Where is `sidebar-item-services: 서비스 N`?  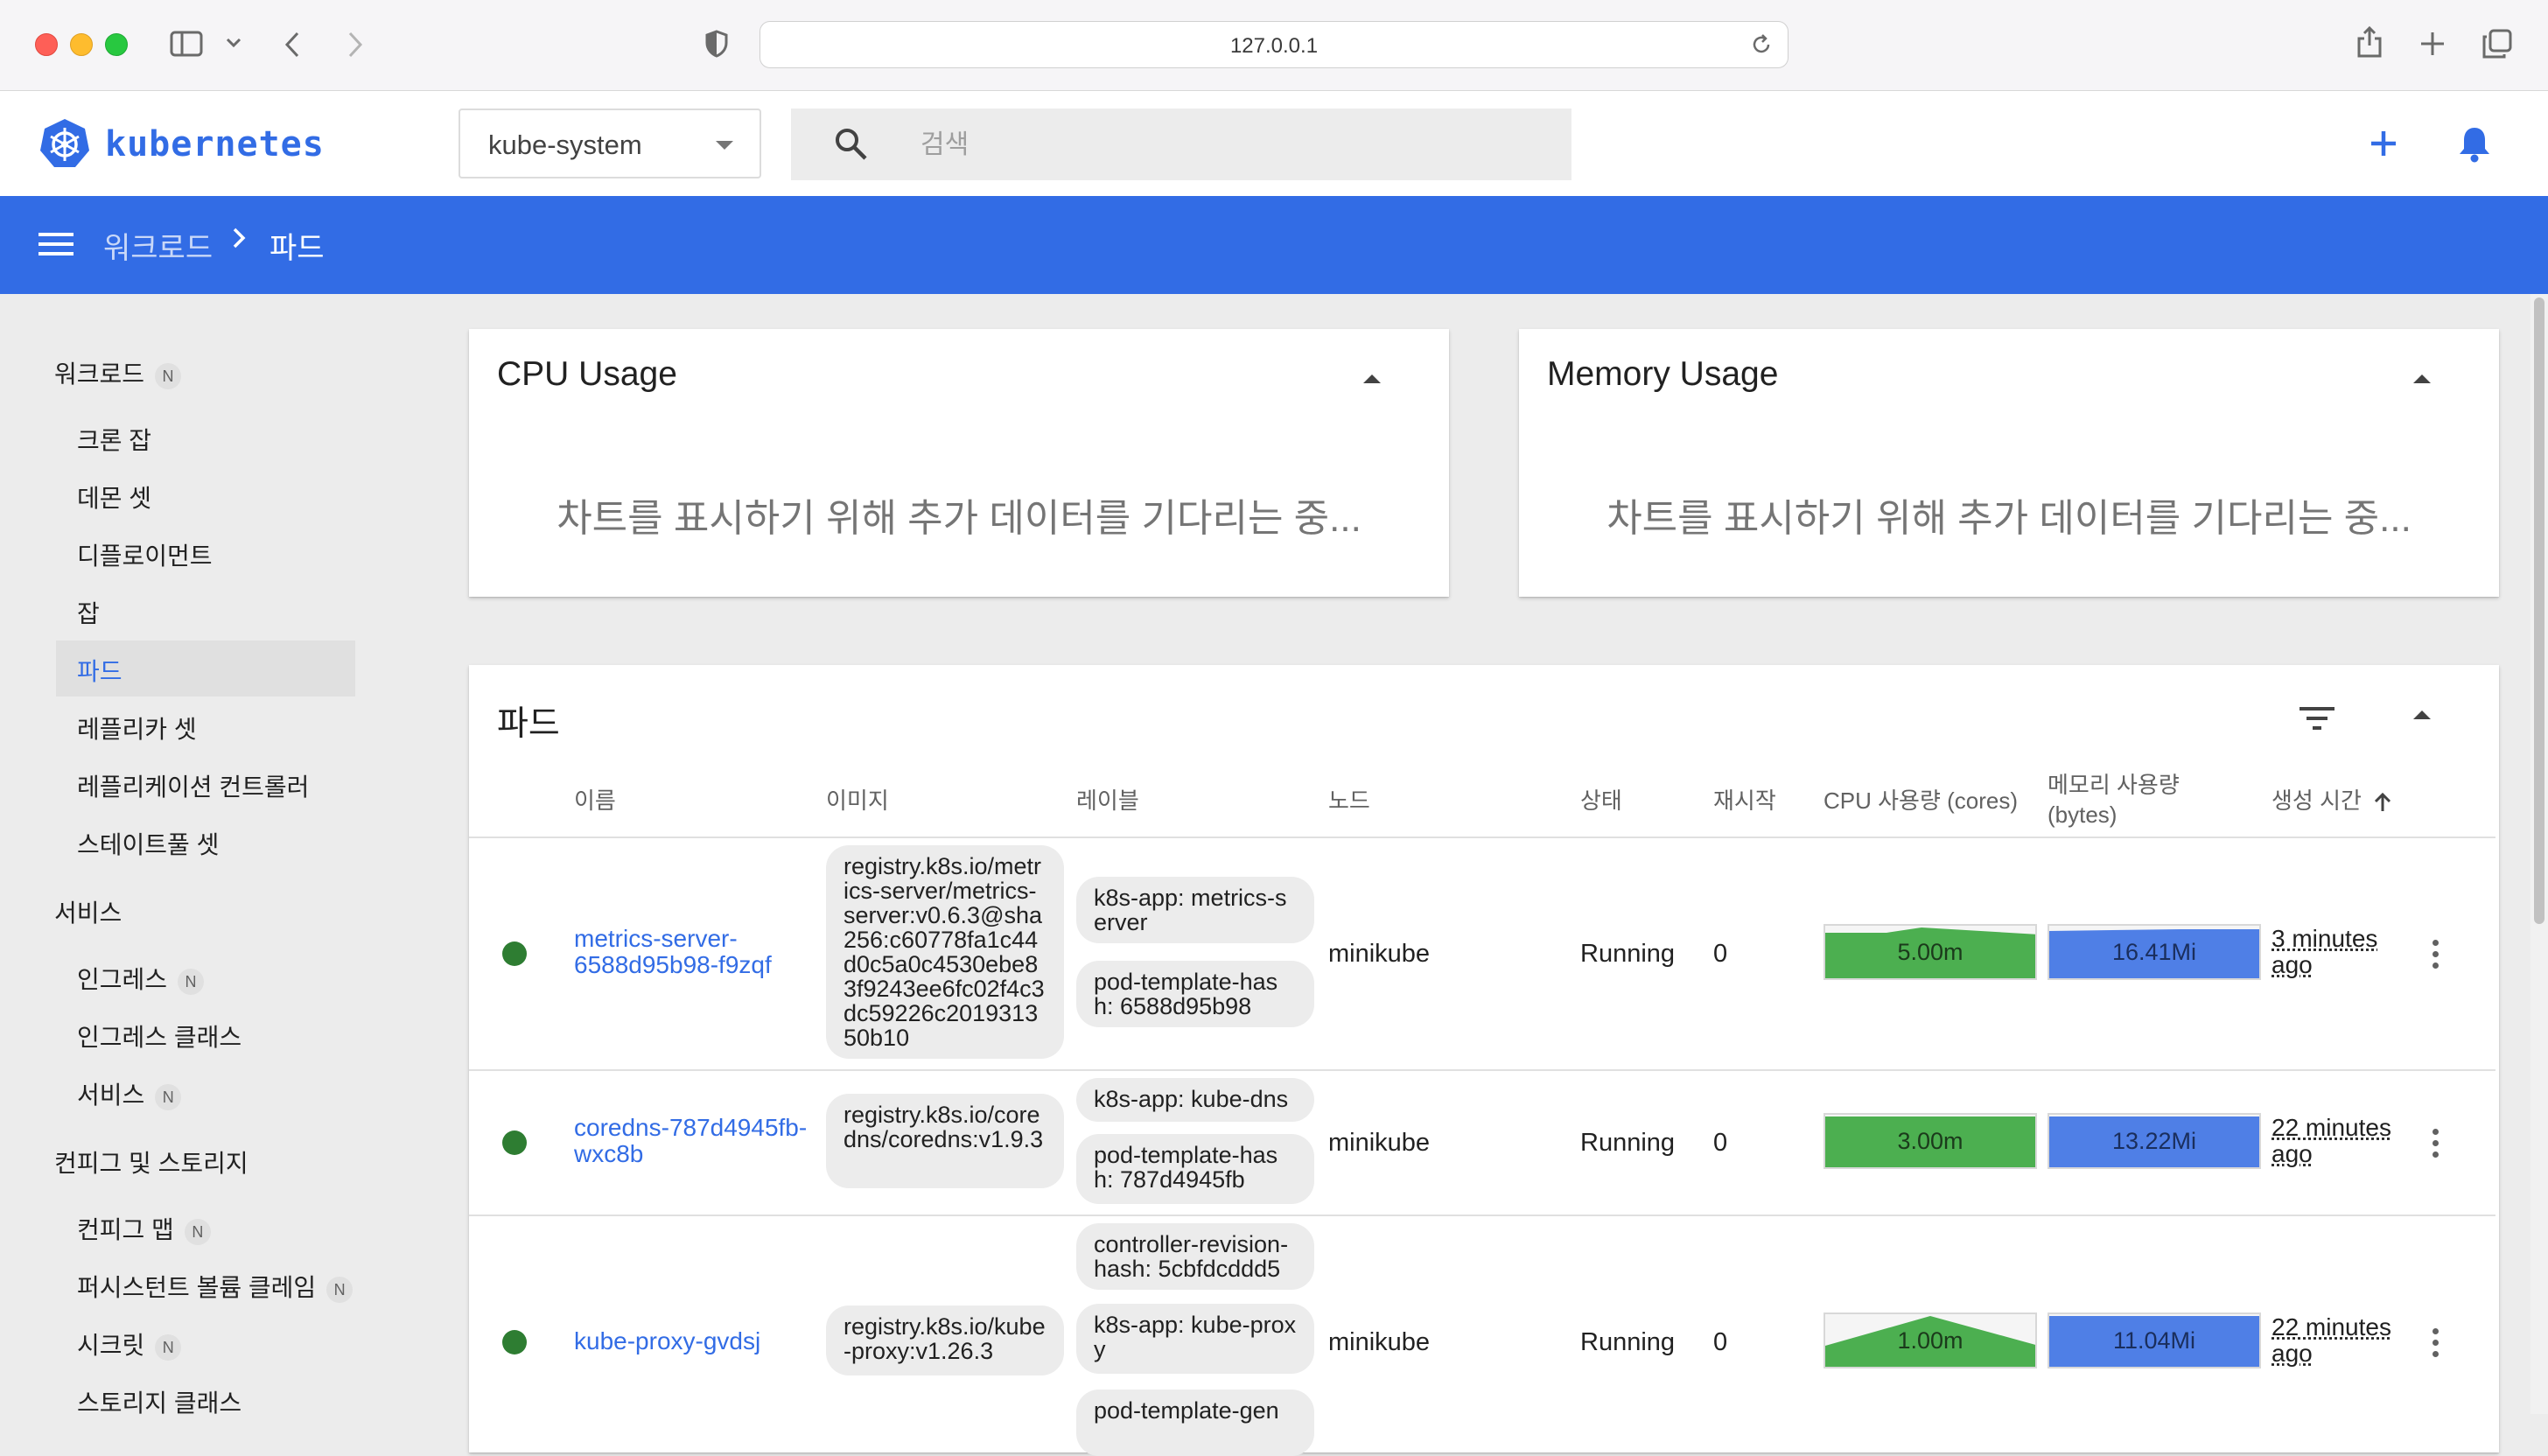
sidebar-item-services: 서비스 N is located at coordinates (129, 1093).